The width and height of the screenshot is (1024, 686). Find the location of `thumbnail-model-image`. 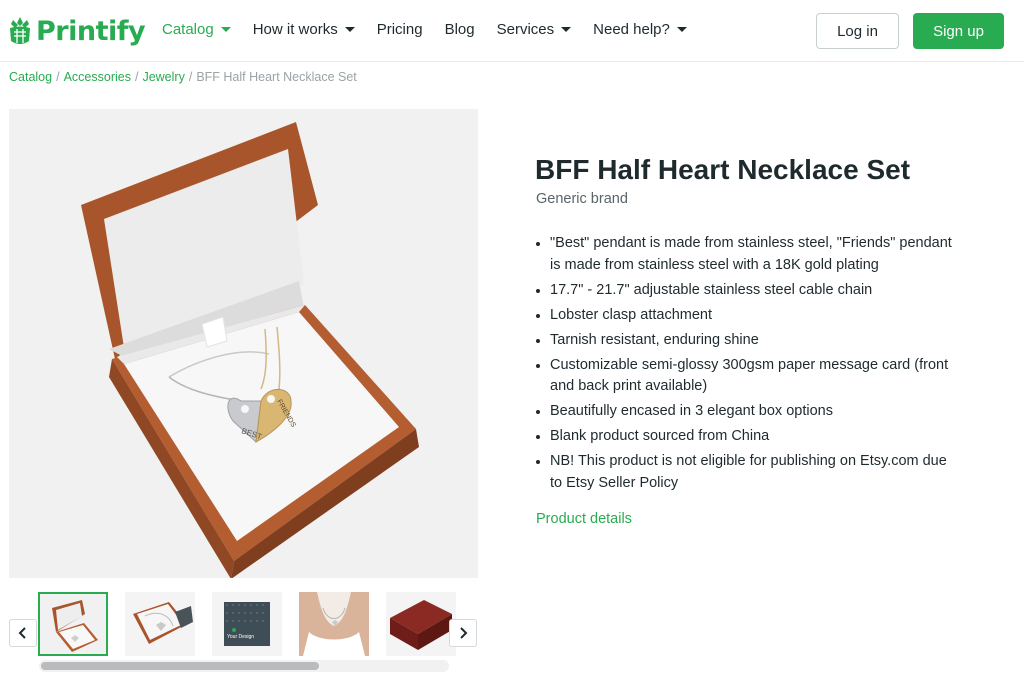

thumbnail-model-image is located at coordinates (334, 624).